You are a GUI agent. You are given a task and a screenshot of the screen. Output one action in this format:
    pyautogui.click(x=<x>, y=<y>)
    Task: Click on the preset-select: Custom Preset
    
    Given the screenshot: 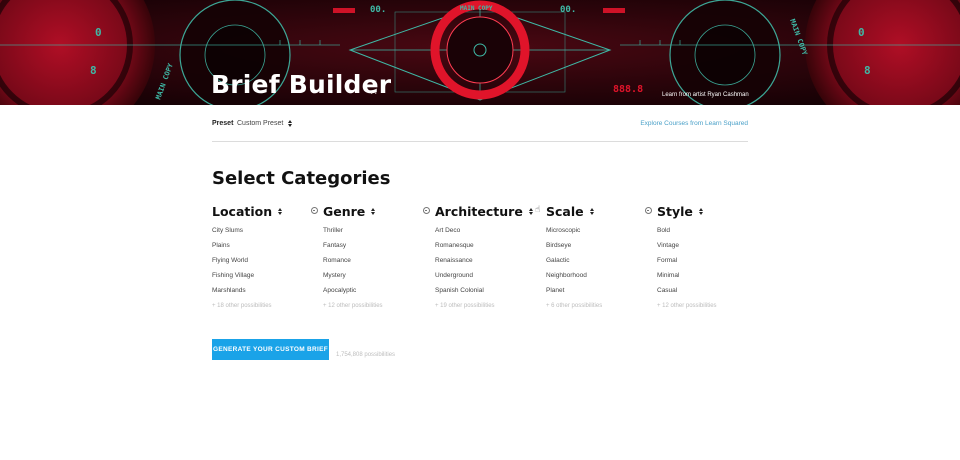 What is the action you would take?
    pyautogui.click(x=265, y=123)
    